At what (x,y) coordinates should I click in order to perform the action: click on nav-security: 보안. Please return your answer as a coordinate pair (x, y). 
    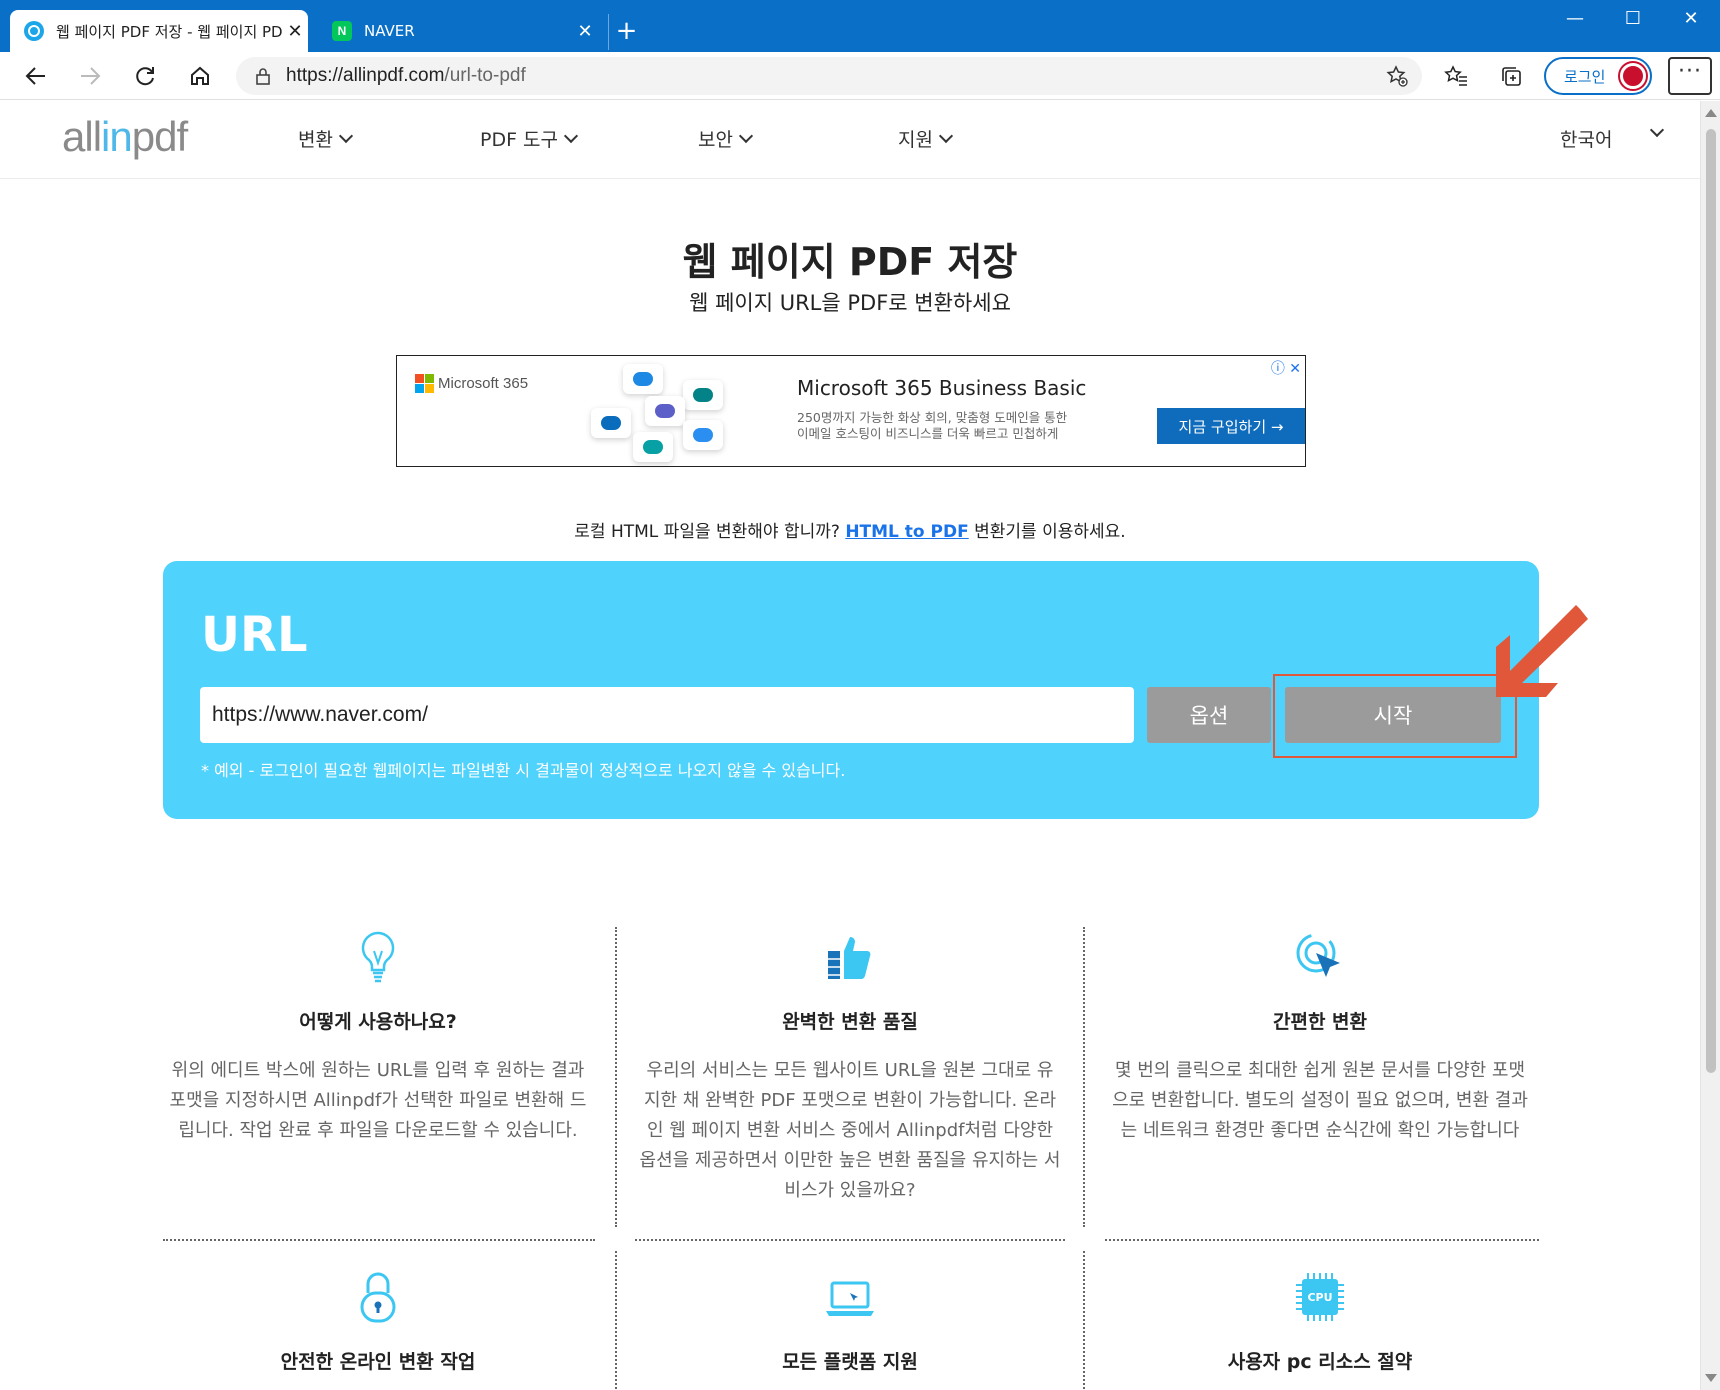
    Looking at the image, I should click on (726, 138).